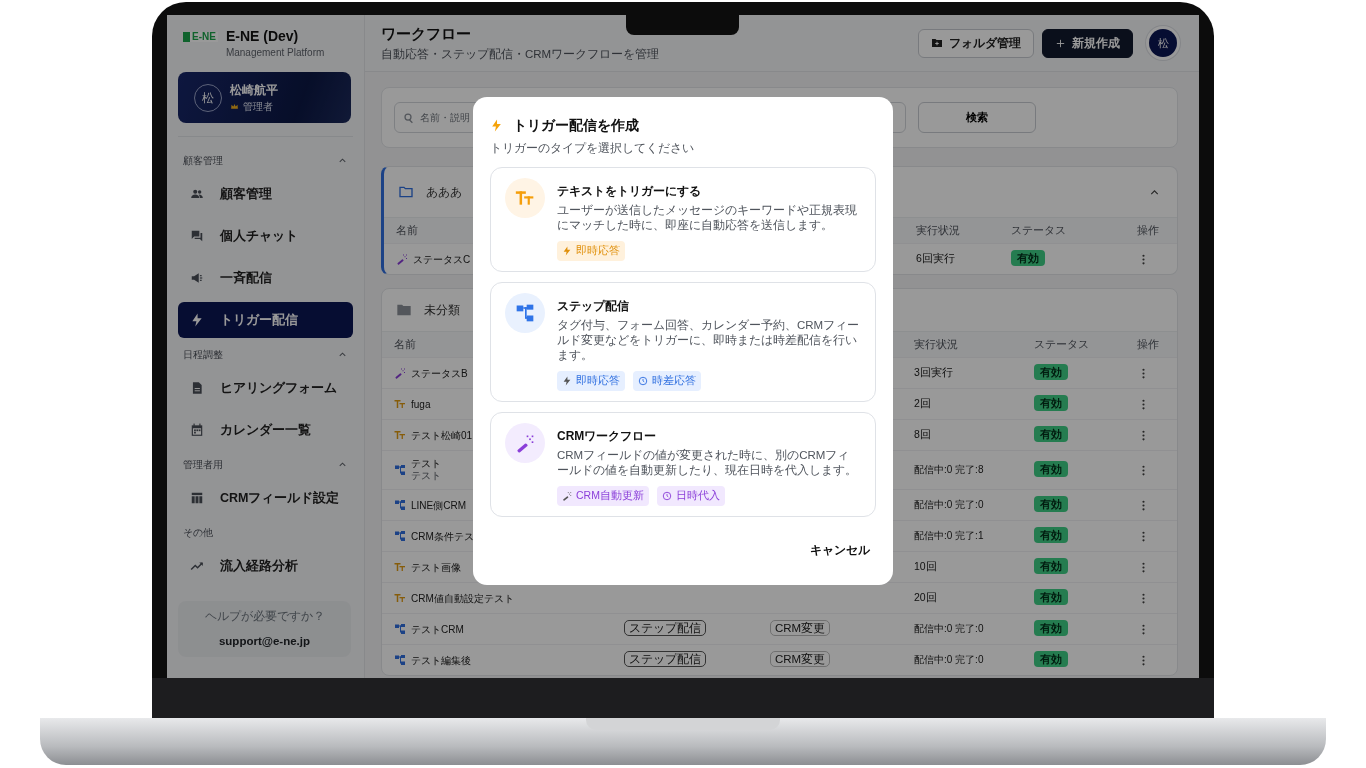 The width and height of the screenshot is (1366, 768). Describe the element at coordinates (576, 125) in the screenshot. I see `modal-title: トリガー配信を作成` at that location.